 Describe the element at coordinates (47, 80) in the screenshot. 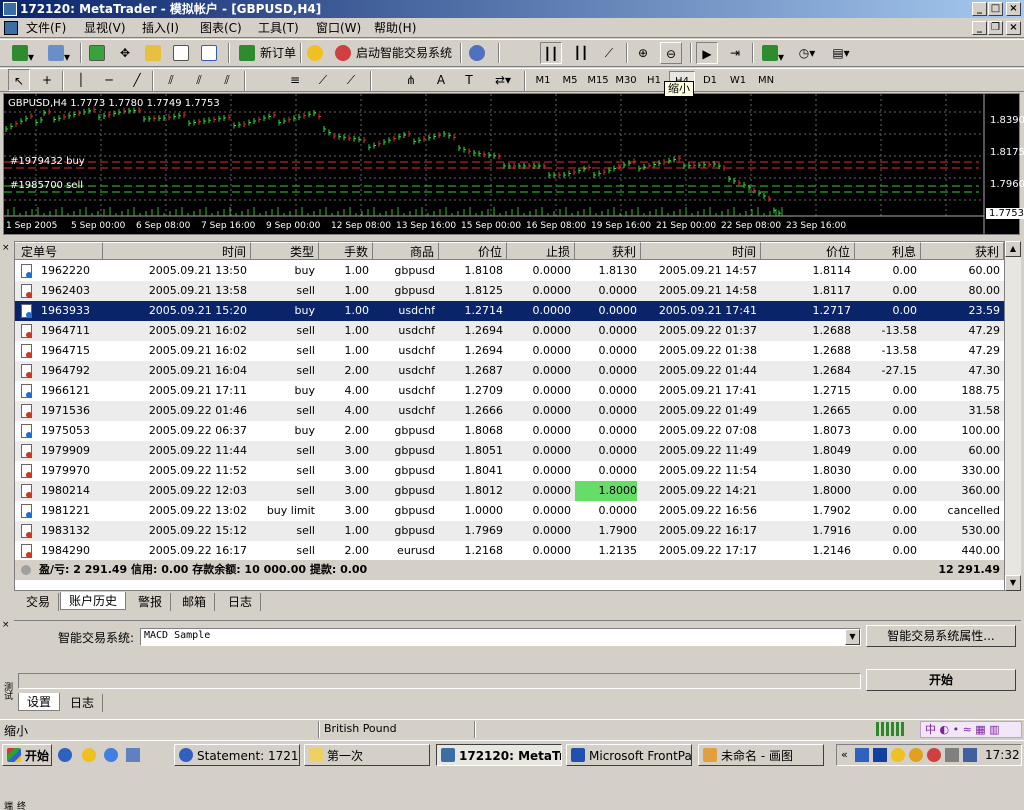

I see `crosshair-icon: +` at that location.